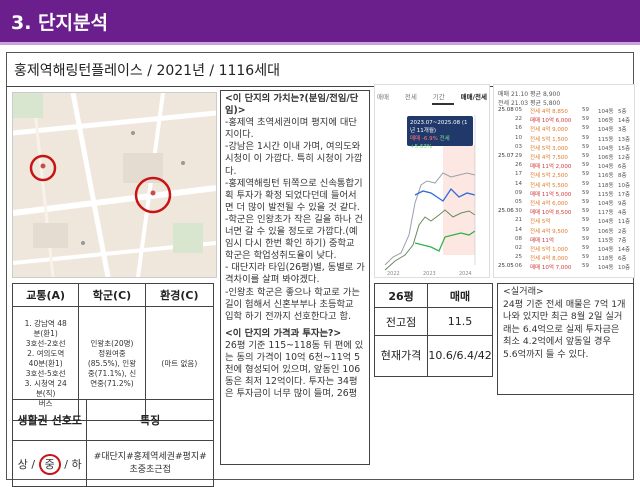  Describe the element at coordinates (180, 71) in the screenshot. I see `complex-year: 2021년` at that location.